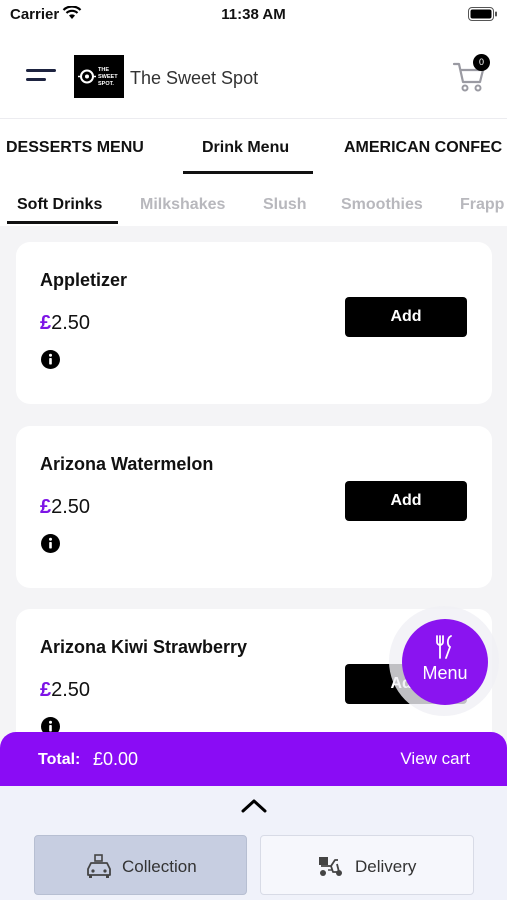 This screenshot has height=900, width=507. I want to click on svg-text: THE, so click(103, 70).